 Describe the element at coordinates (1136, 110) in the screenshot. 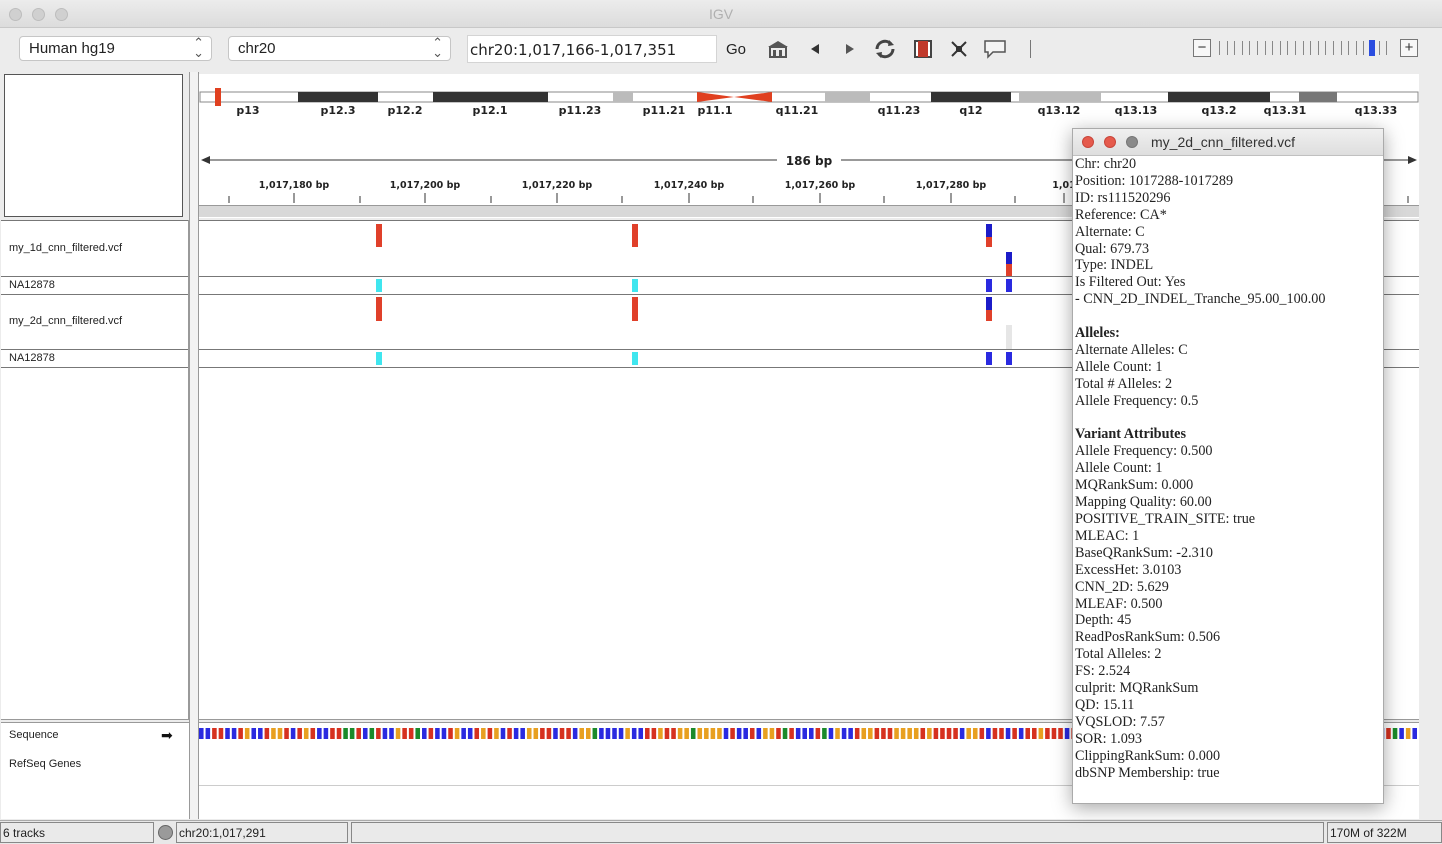

I see `band-label: q13.13` at that location.